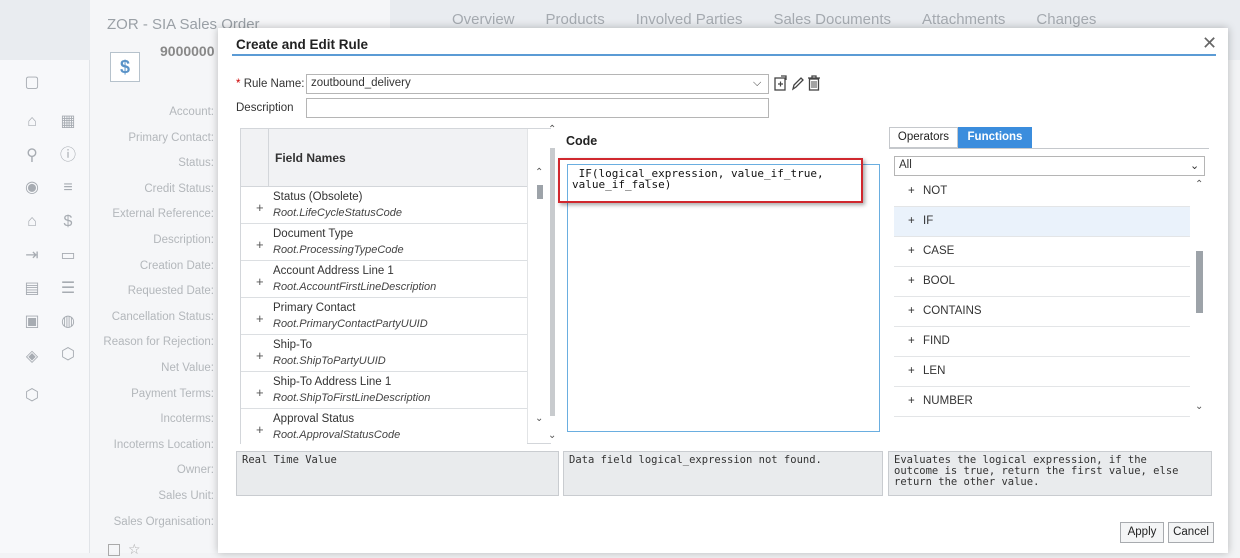  Describe the element at coordinates (1042, 342) in the screenshot. I see `function-item: + FIND` at that location.